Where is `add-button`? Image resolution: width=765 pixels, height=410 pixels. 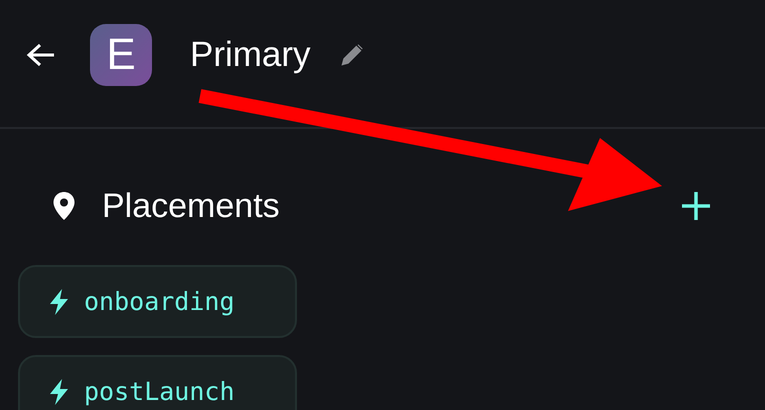
add-button is located at coordinates (696, 206).